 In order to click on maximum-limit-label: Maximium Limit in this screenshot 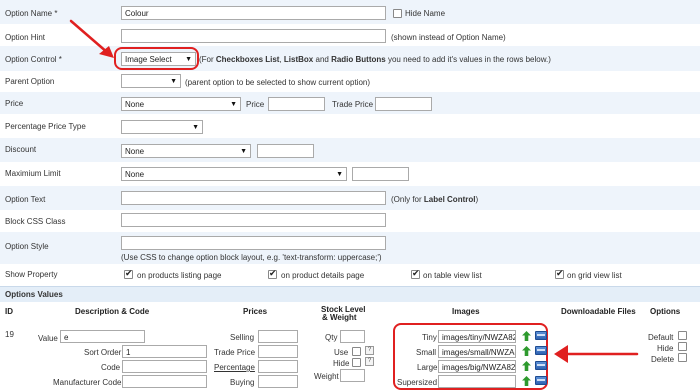, I will do `click(33, 173)`.